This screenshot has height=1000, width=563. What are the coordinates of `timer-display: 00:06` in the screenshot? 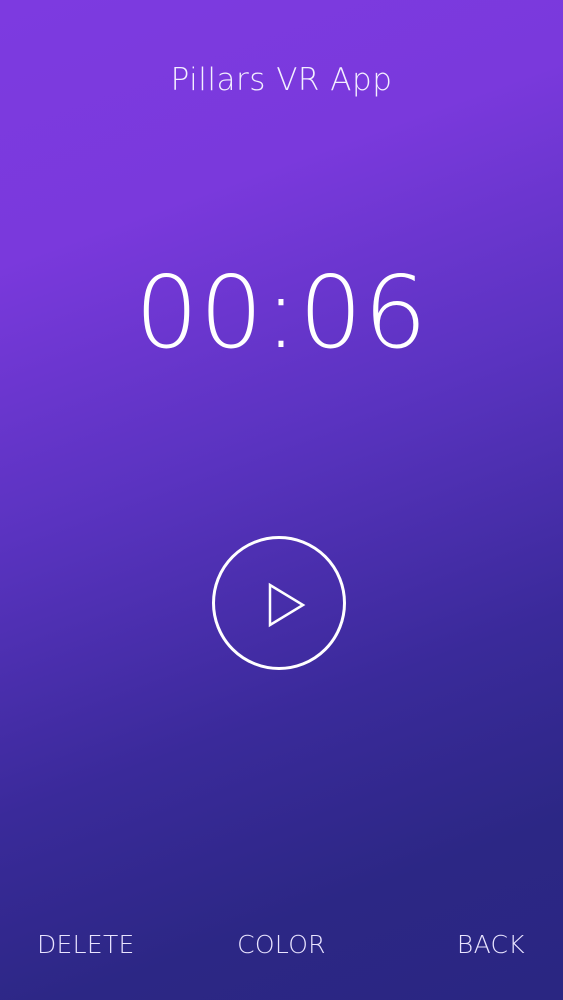 It's located at (281, 312).